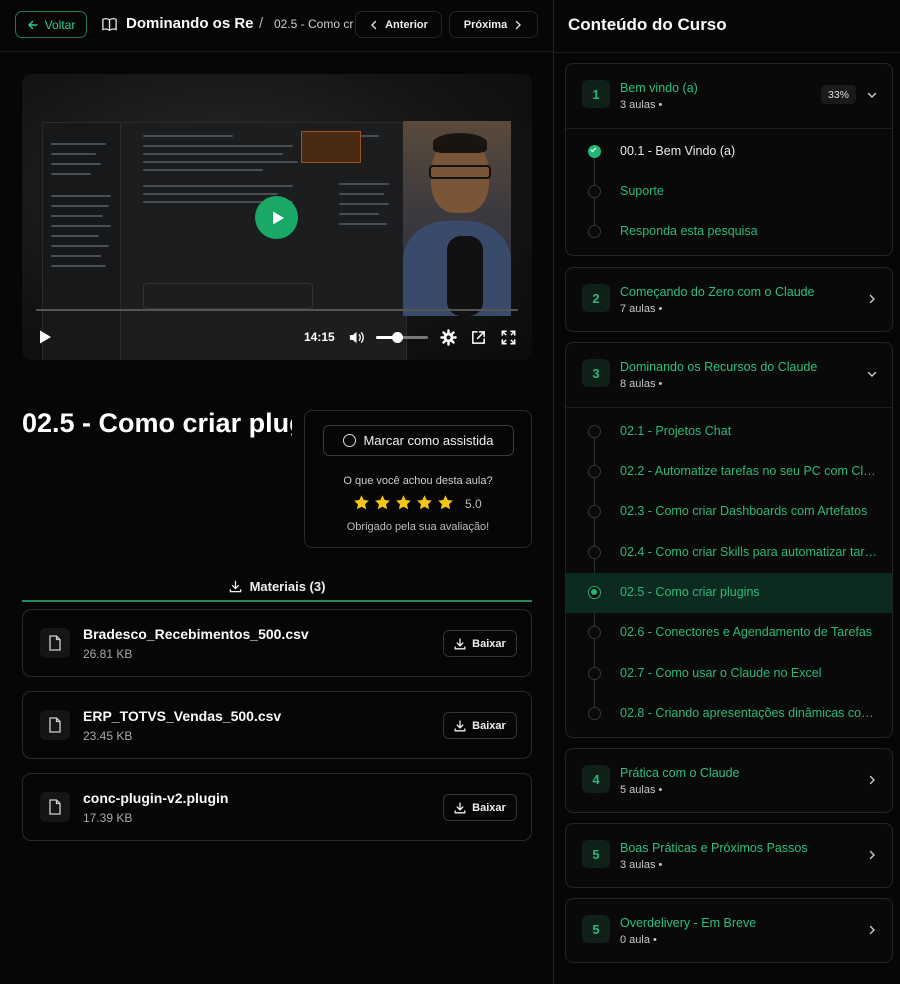  What do you see at coordinates (508, 337) in the screenshot?
I see `fullscreen-icon` at bounding box center [508, 337].